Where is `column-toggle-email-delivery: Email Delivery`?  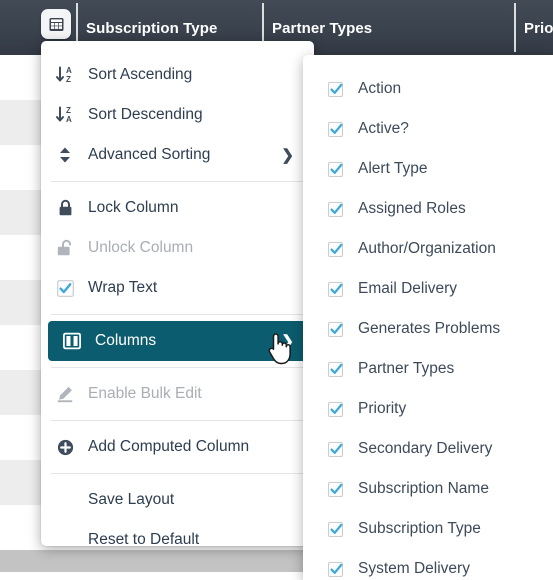
column-toggle-email-delivery: Email Delivery is located at coordinates (428, 289).